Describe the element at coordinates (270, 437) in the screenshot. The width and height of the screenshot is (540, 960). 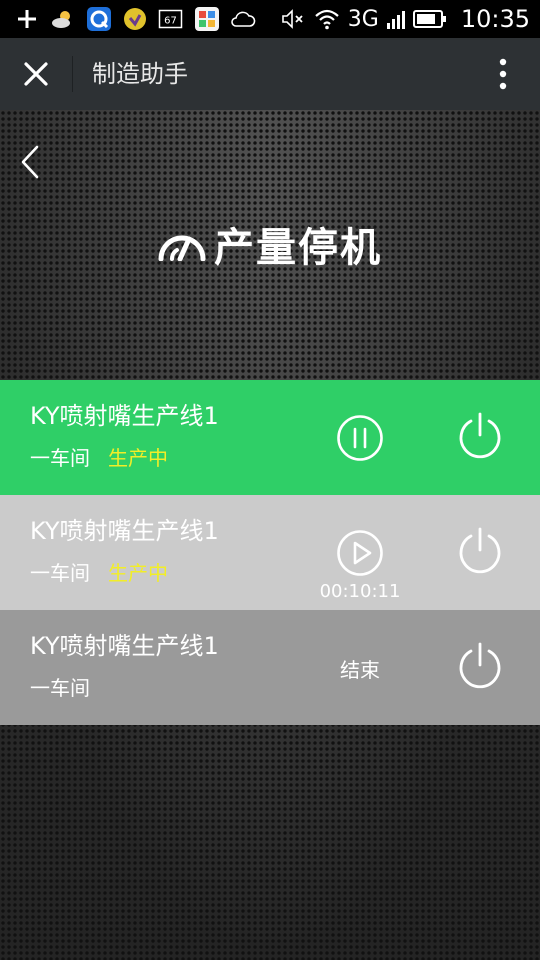
I see `production-line-card: KY喷射嘴生产线1 一车间 生产中` at that location.